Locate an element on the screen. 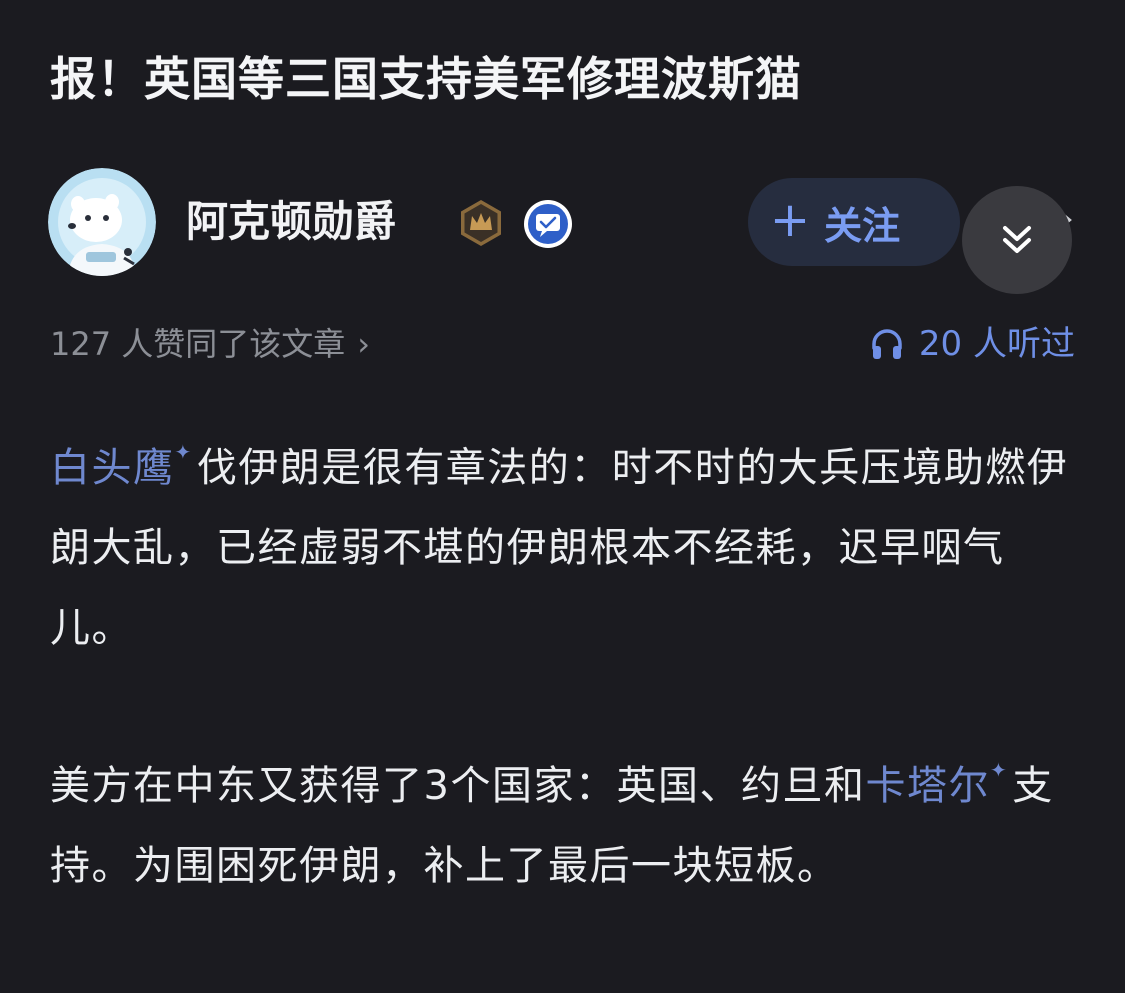  topic-link-white-eagle: 白头鹰 is located at coordinates (112, 468).